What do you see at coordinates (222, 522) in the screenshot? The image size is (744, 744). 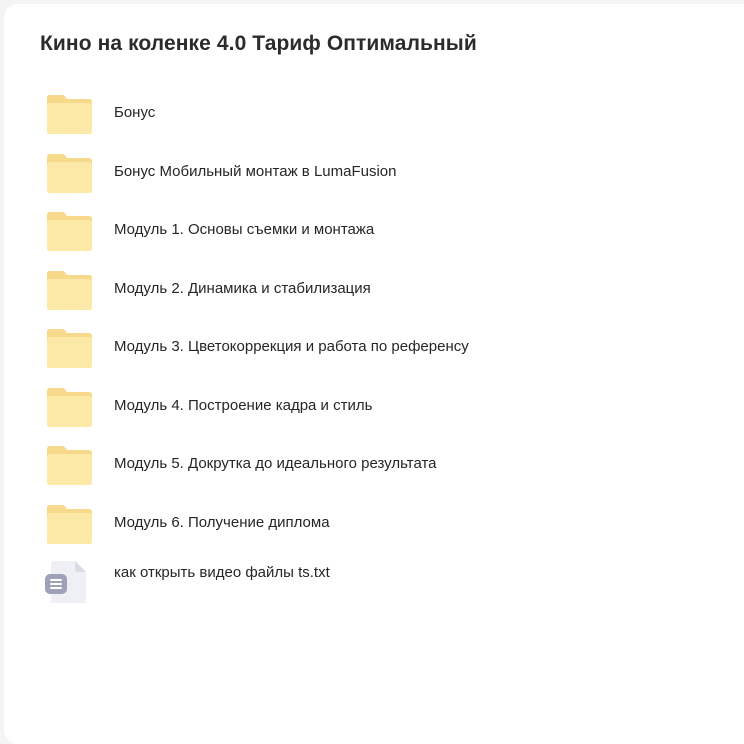 I see `folder-name: Модуль 6. Получение диплома` at bounding box center [222, 522].